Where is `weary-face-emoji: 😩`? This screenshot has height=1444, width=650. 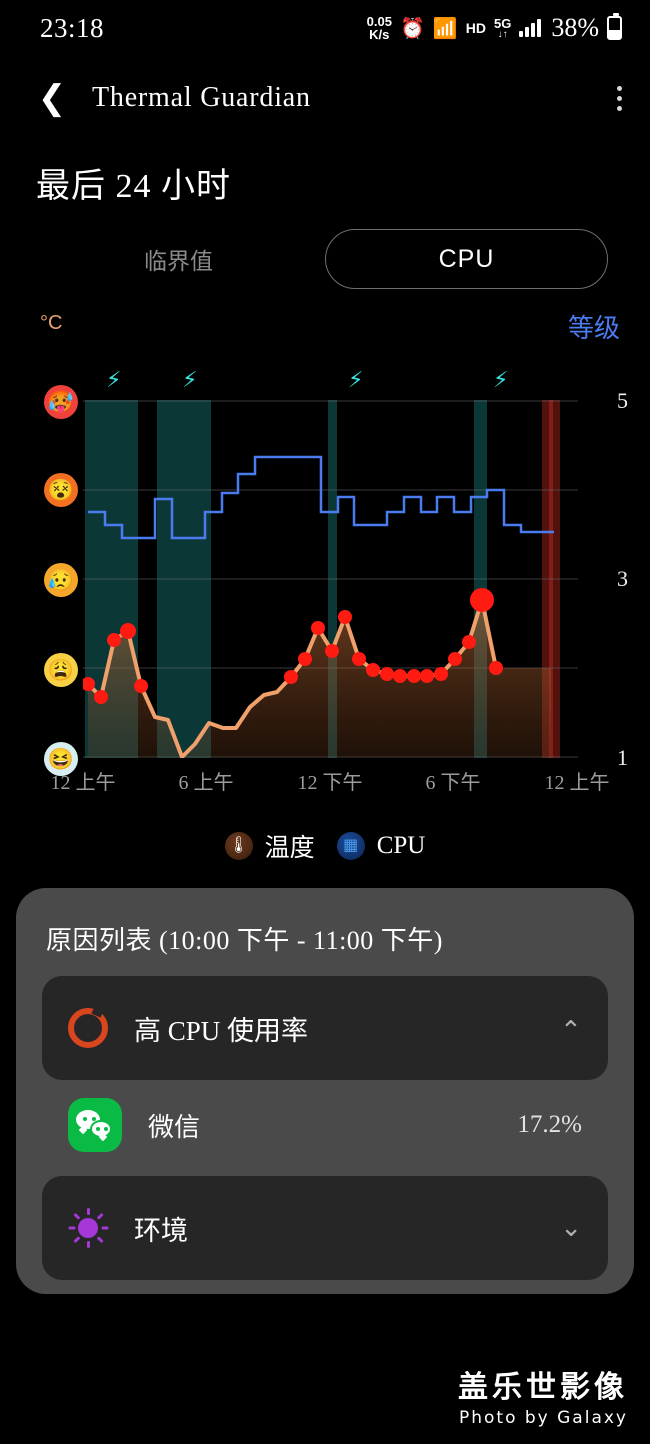
weary-face-emoji: 😩 is located at coordinates (61, 670).